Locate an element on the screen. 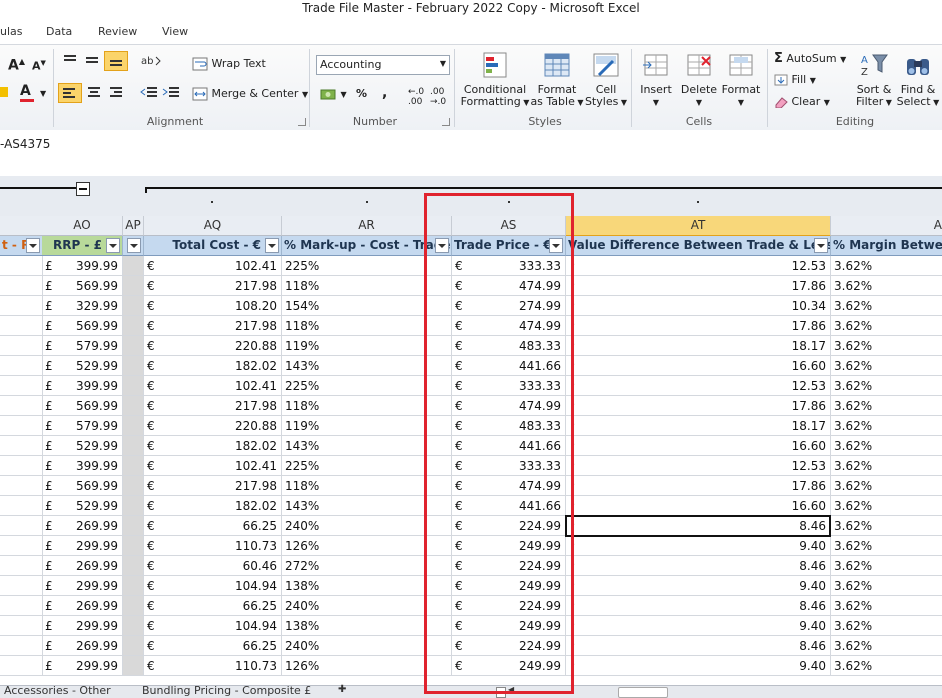 The width and height of the screenshot is (942, 698). align-top-icon is located at coordinates (70, 60).